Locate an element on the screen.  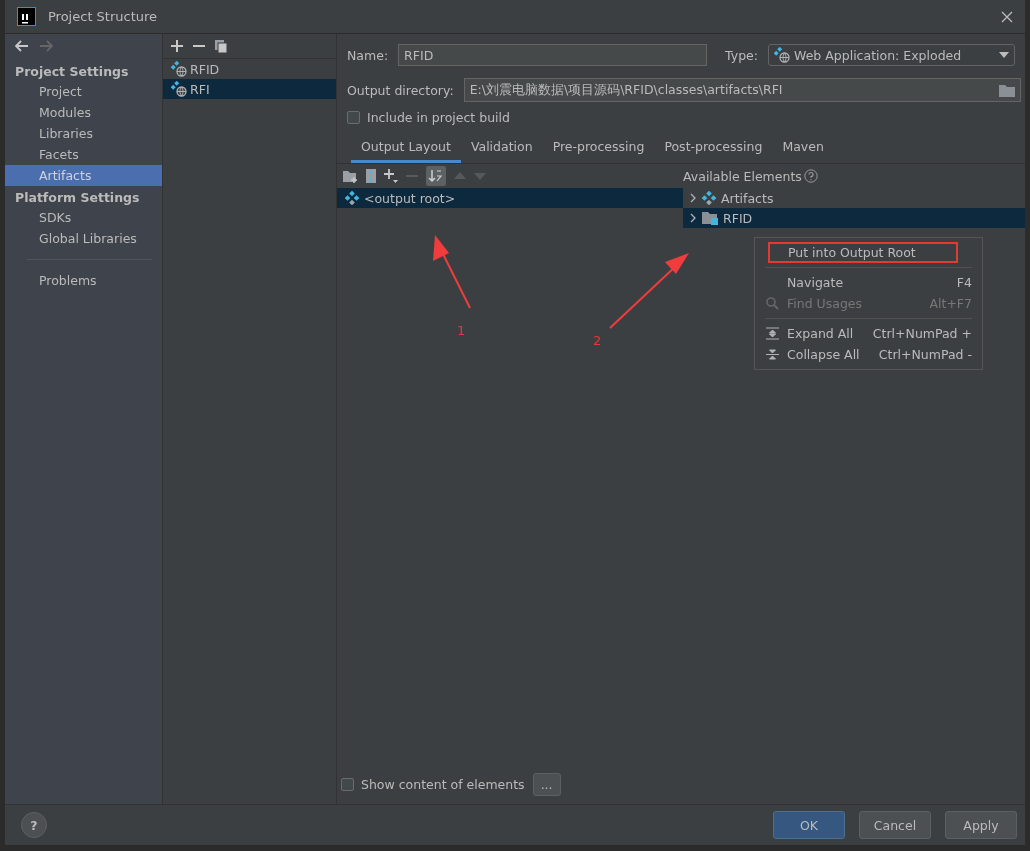
sidebar-item: Artifacts is located at coordinates (83, 175).